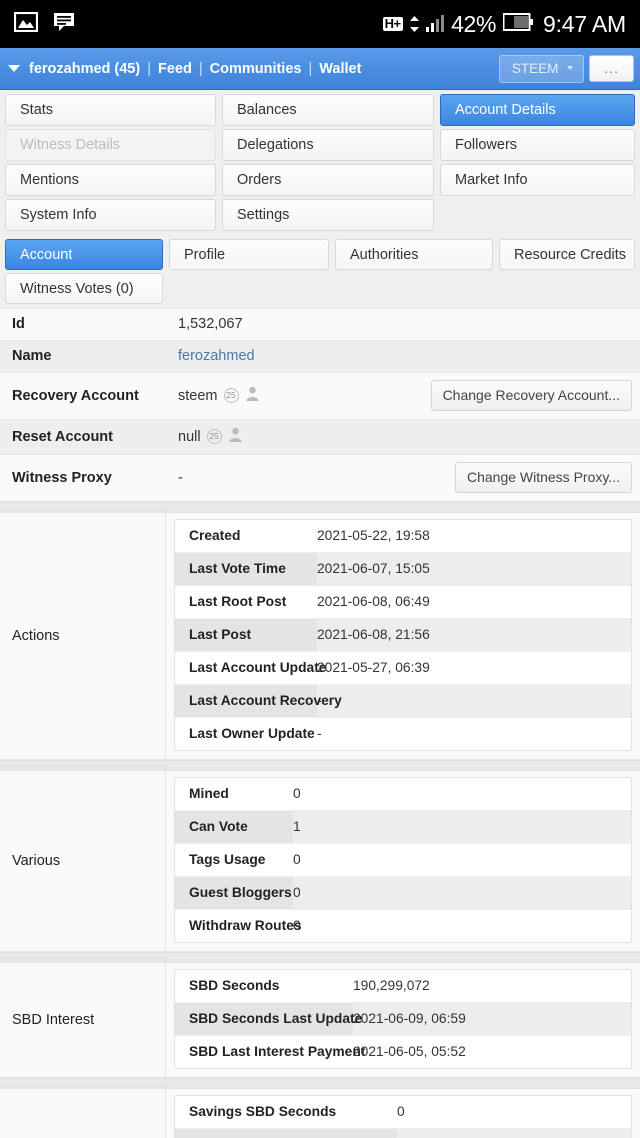 Image resolution: width=640 pixels, height=1138 pixels. Describe the element at coordinates (535, 68) in the screenshot. I see `chain-selector-label: STEEM` at that location.